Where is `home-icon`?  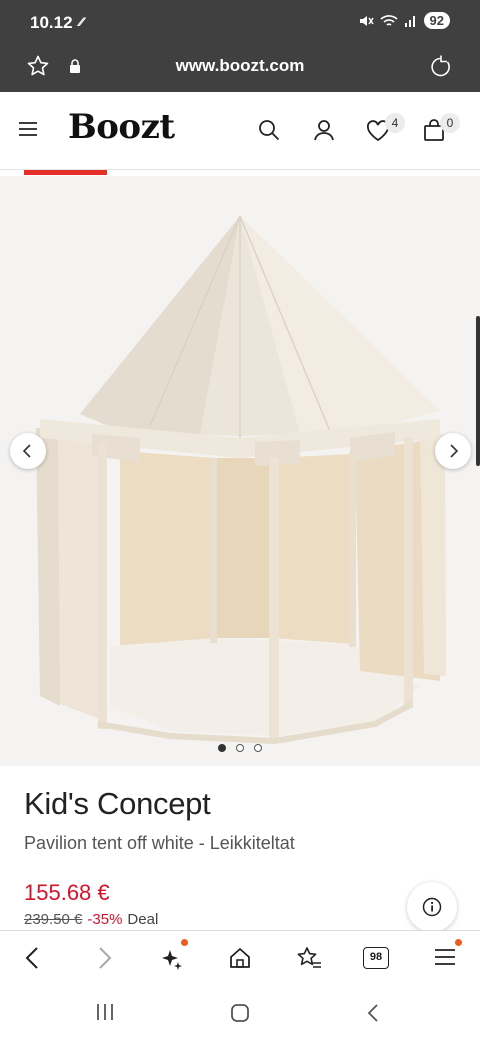
home-icon is located at coordinates (240, 958).